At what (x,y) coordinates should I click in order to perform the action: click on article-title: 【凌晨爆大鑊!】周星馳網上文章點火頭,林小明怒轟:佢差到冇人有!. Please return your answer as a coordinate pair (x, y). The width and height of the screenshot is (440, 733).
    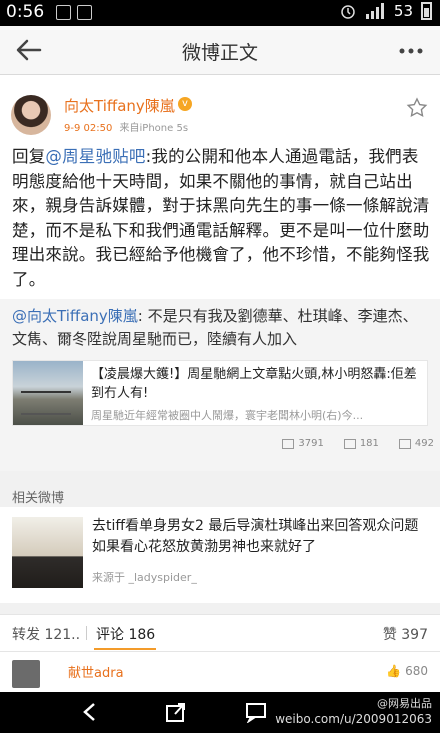
    Looking at the image, I should click on (254, 384).